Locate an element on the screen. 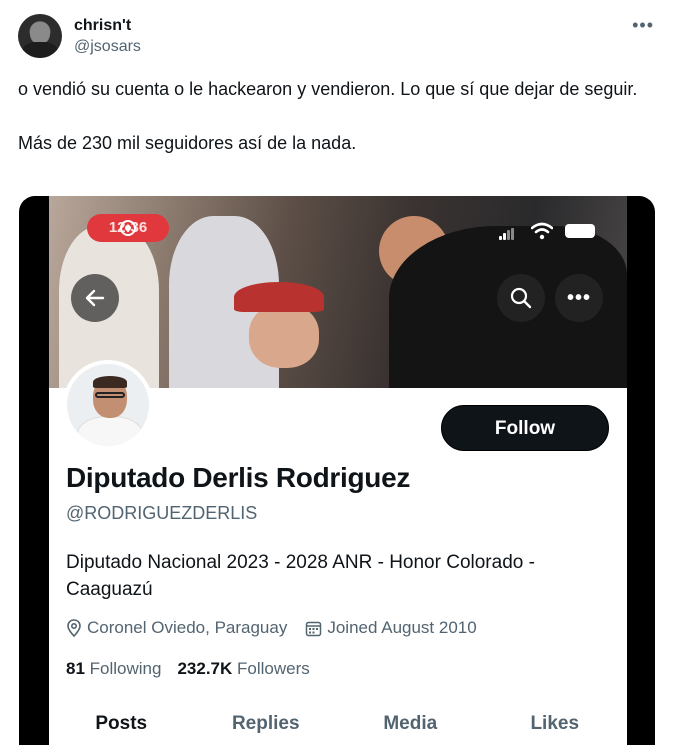 This screenshot has height=745, width=696. following-stat: 81 Following is located at coordinates (113, 669).